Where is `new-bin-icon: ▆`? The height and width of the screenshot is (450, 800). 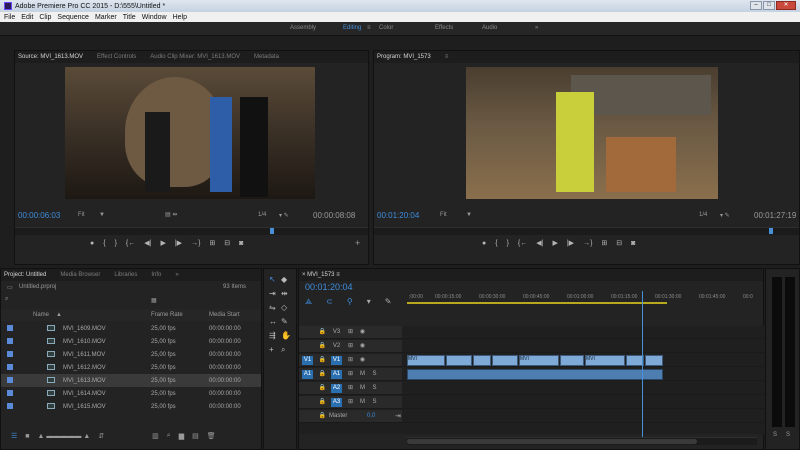 new-bin-icon: ▆ is located at coordinates (181, 436).